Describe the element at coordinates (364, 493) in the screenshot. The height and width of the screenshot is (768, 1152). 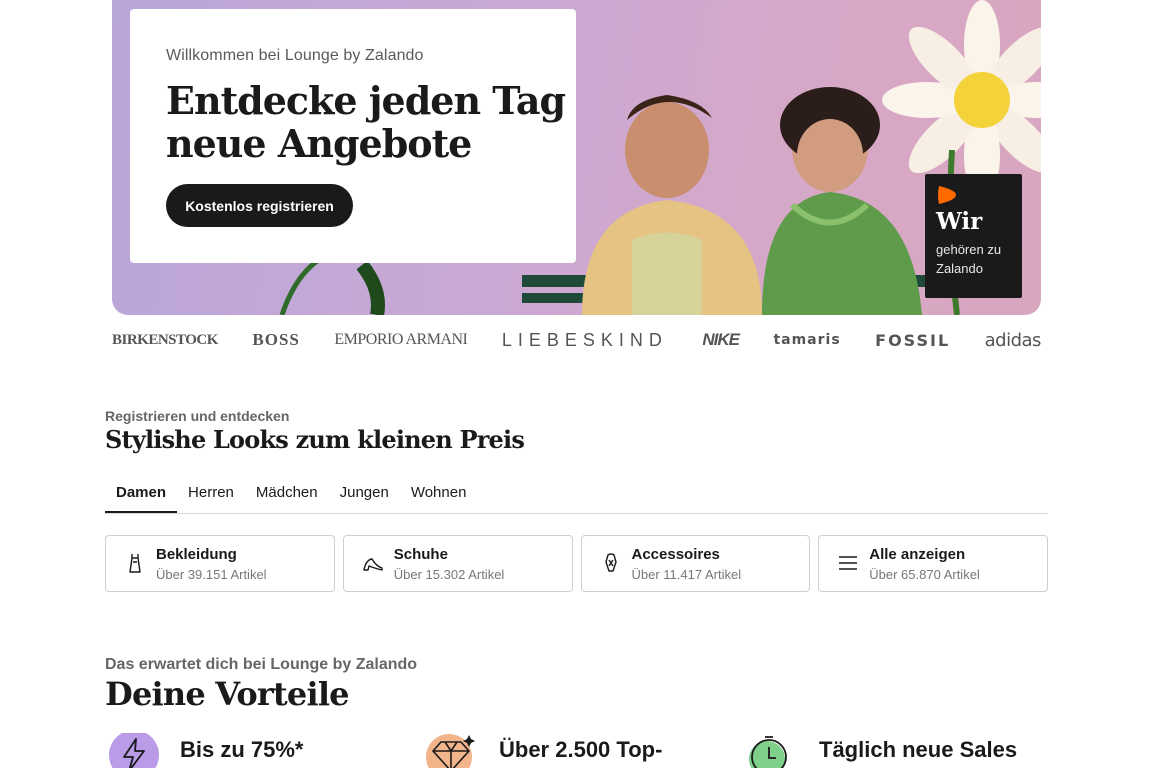
I see `tab-jungen: Jungen` at that location.